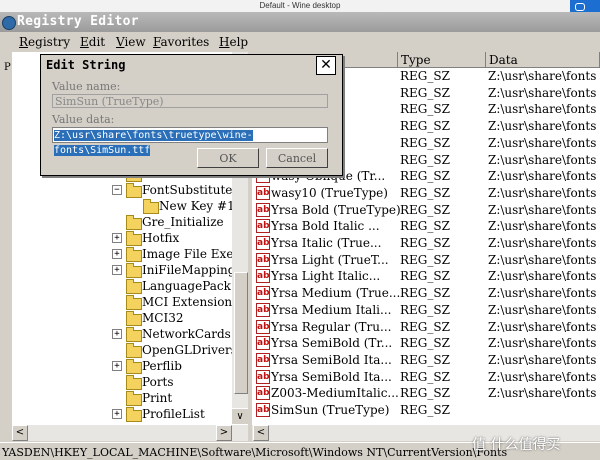 The width and height of the screenshot is (600, 460). I want to click on menu-registry: Registry, so click(44, 42).